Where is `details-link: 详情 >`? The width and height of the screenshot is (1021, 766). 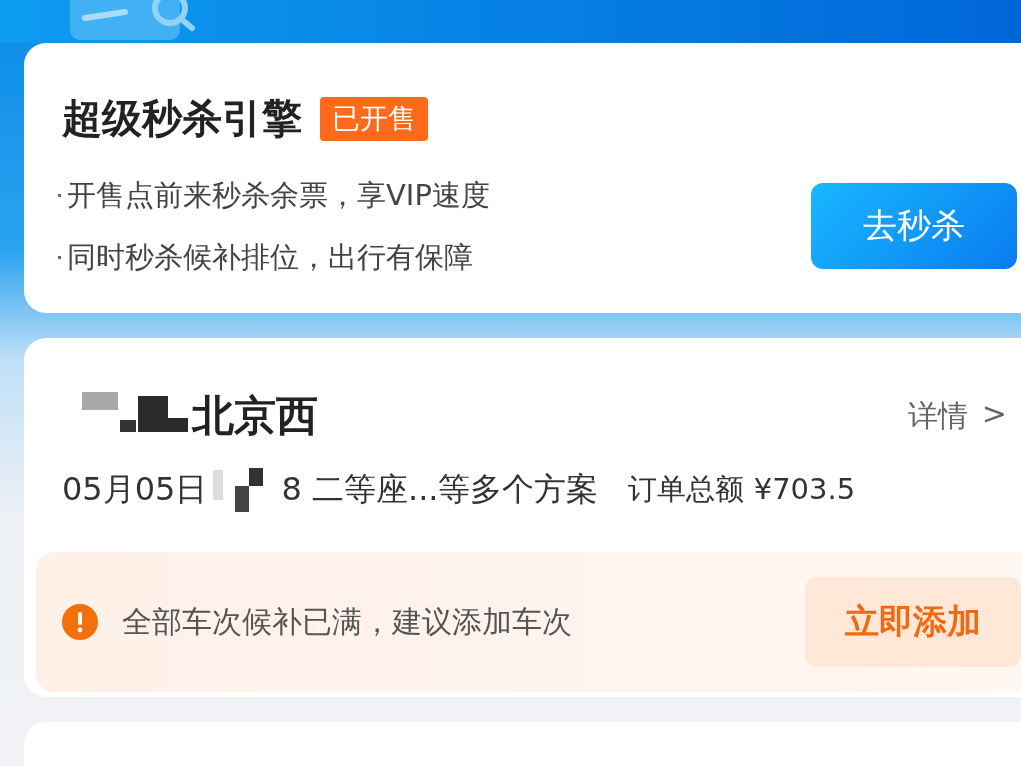
details-link: 详情 > is located at coordinates (964, 416).